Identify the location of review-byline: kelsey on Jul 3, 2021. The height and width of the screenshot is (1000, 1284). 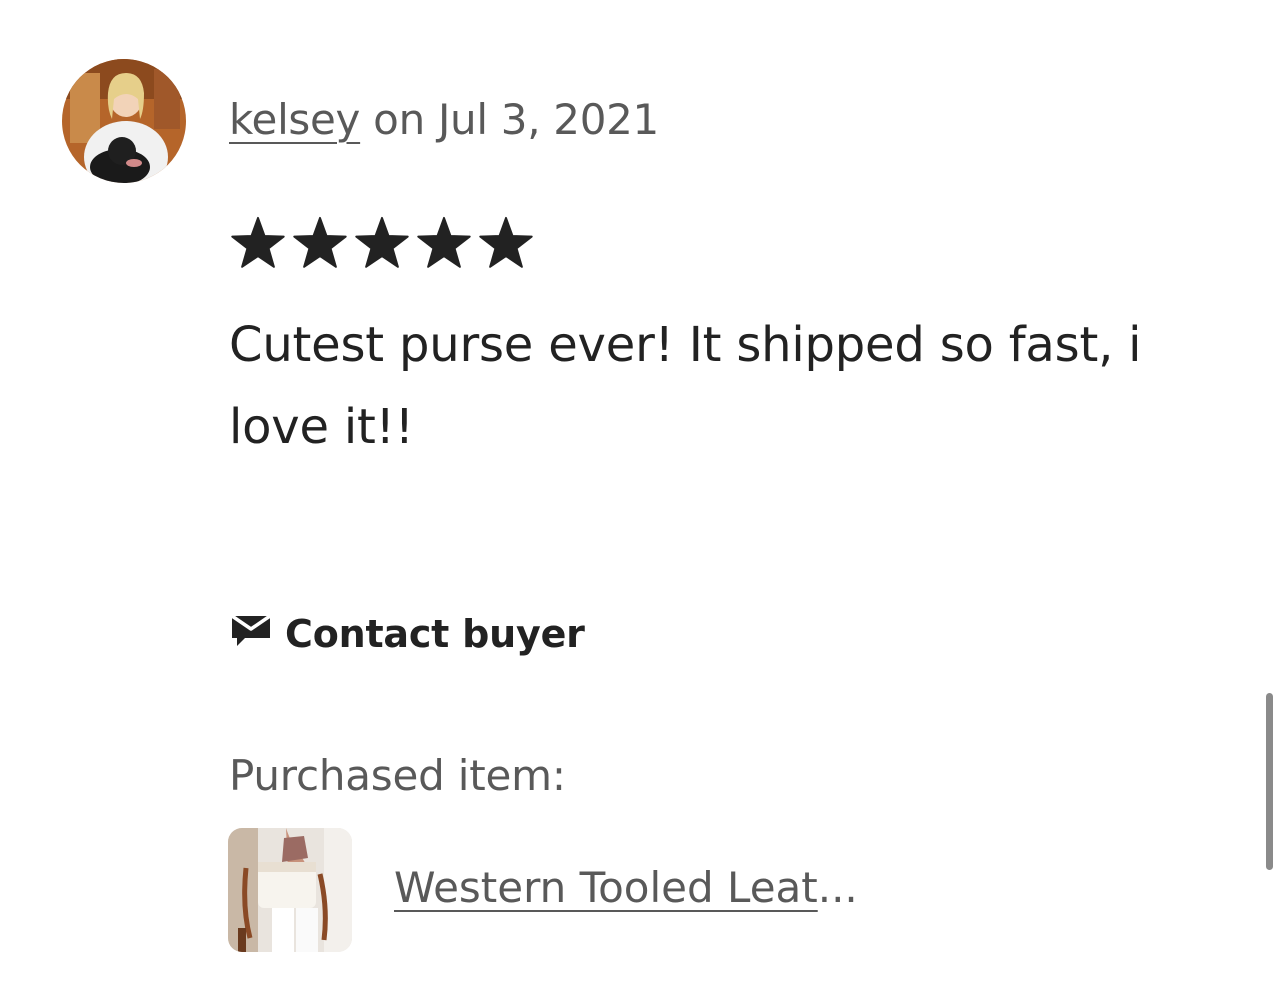
(444, 120).